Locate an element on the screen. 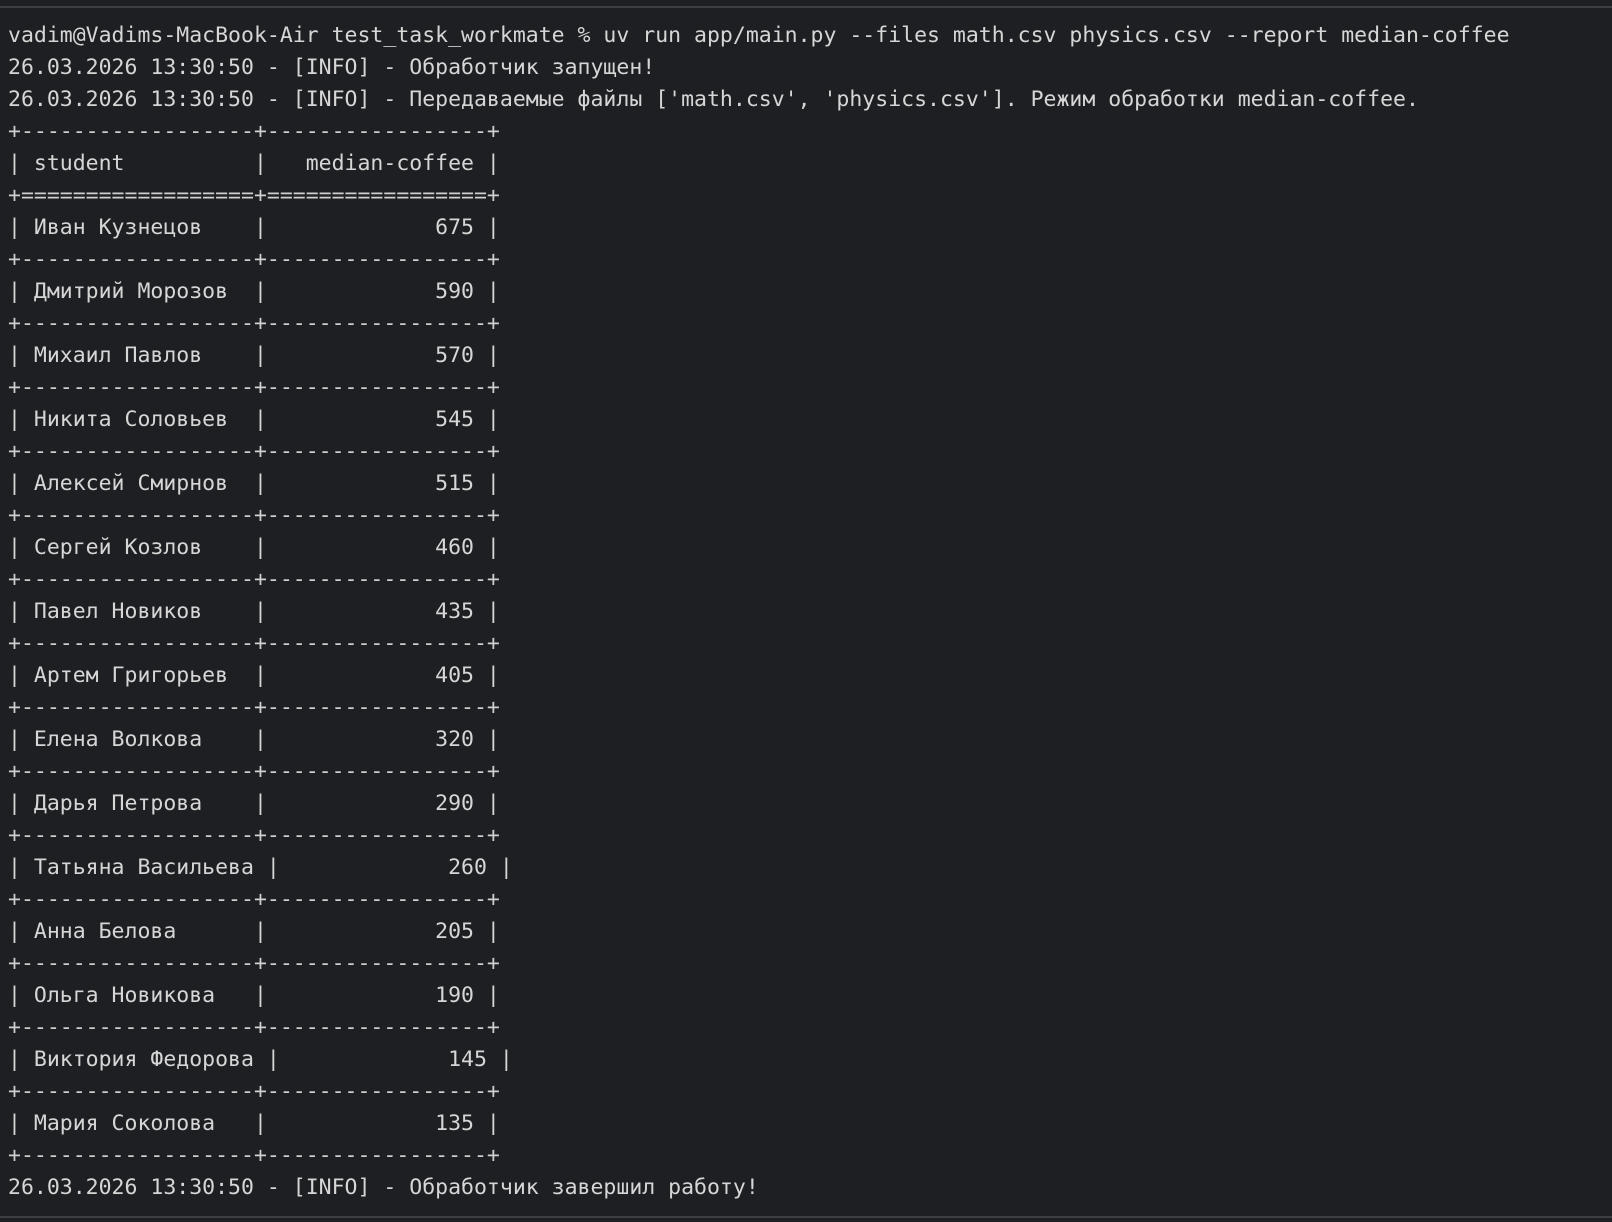  table-header-row: | student | median-coffee | is located at coordinates (254, 163).